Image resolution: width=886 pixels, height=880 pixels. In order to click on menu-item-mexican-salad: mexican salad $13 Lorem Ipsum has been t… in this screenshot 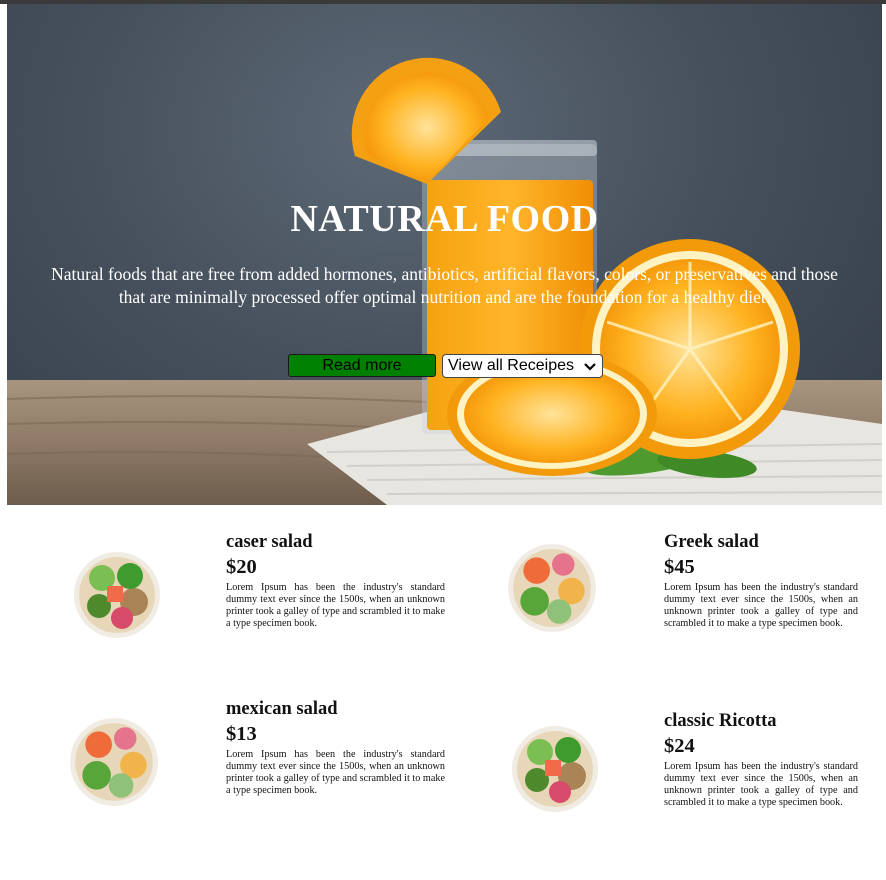, I will do `click(222, 758)`.